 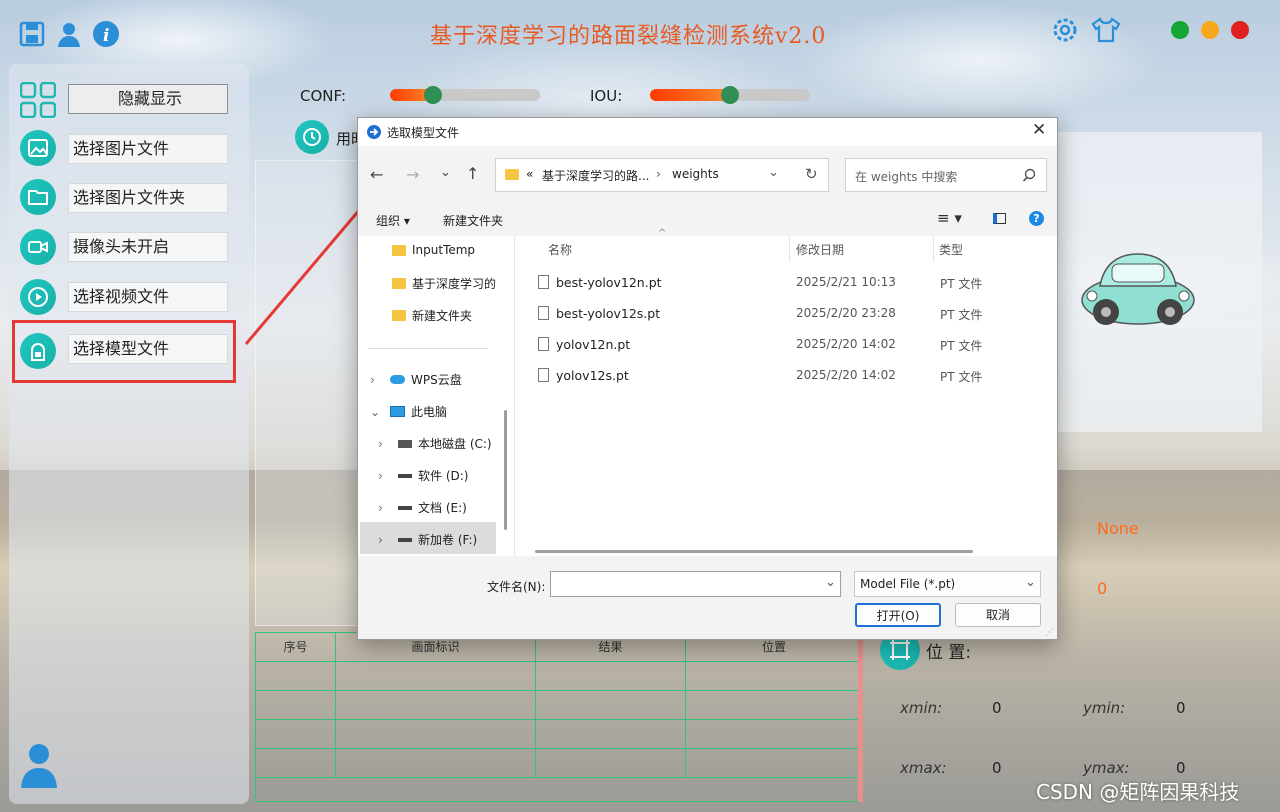 I want to click on column-date: 修改日期, so click(x=820, y=249).